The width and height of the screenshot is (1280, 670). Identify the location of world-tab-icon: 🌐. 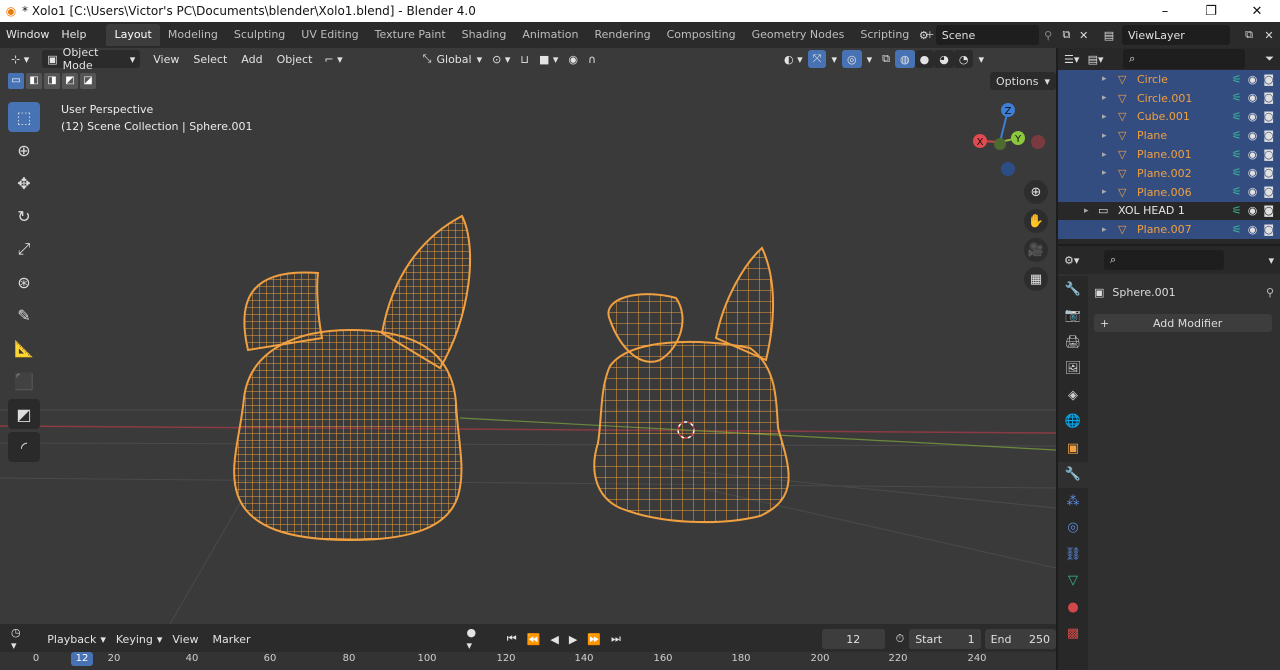
(1073, 422).